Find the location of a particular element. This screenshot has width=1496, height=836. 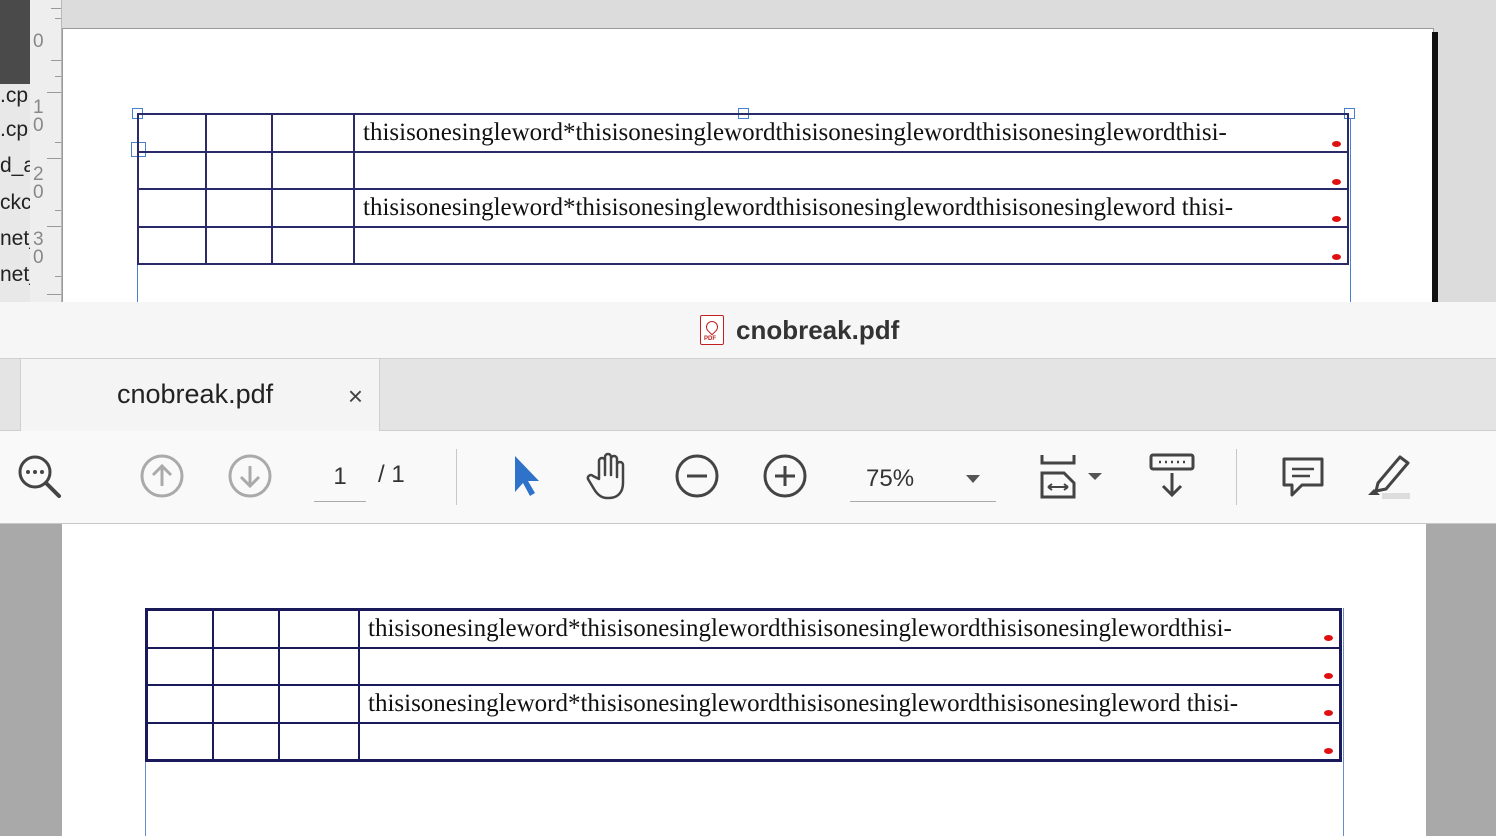

select-arrow-icon is located at coordinates (523, 476).